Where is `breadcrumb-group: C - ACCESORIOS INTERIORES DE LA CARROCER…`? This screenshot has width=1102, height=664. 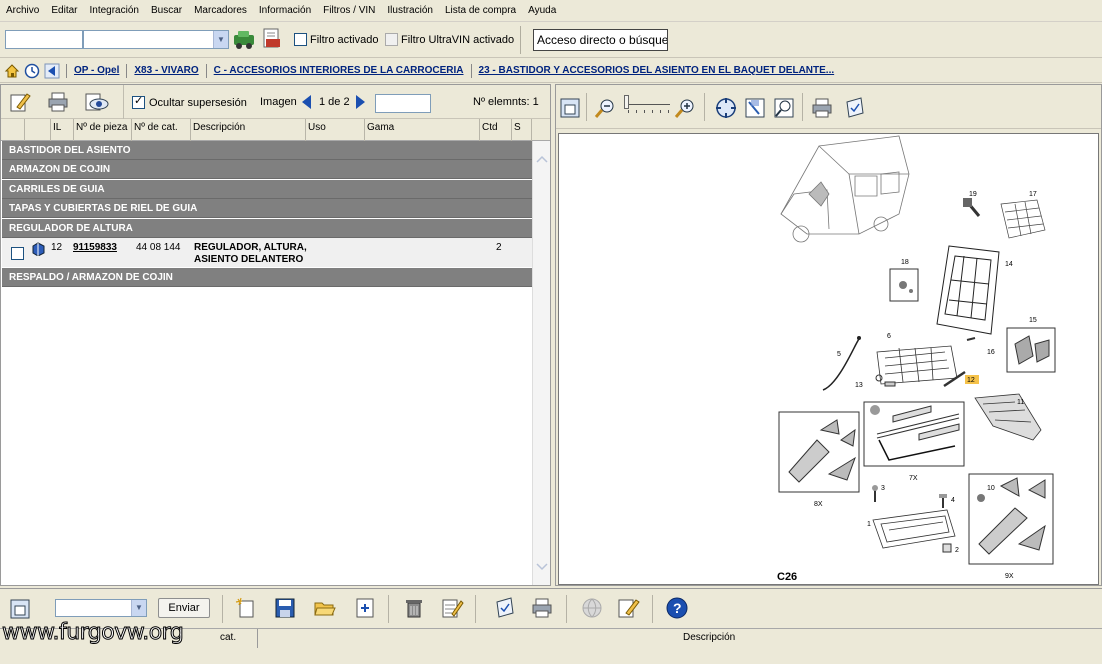
breadcrumb-group: C - ACCESORIOS INTERIORES DE LA CARROCER… is located at coordinates (339, 70).